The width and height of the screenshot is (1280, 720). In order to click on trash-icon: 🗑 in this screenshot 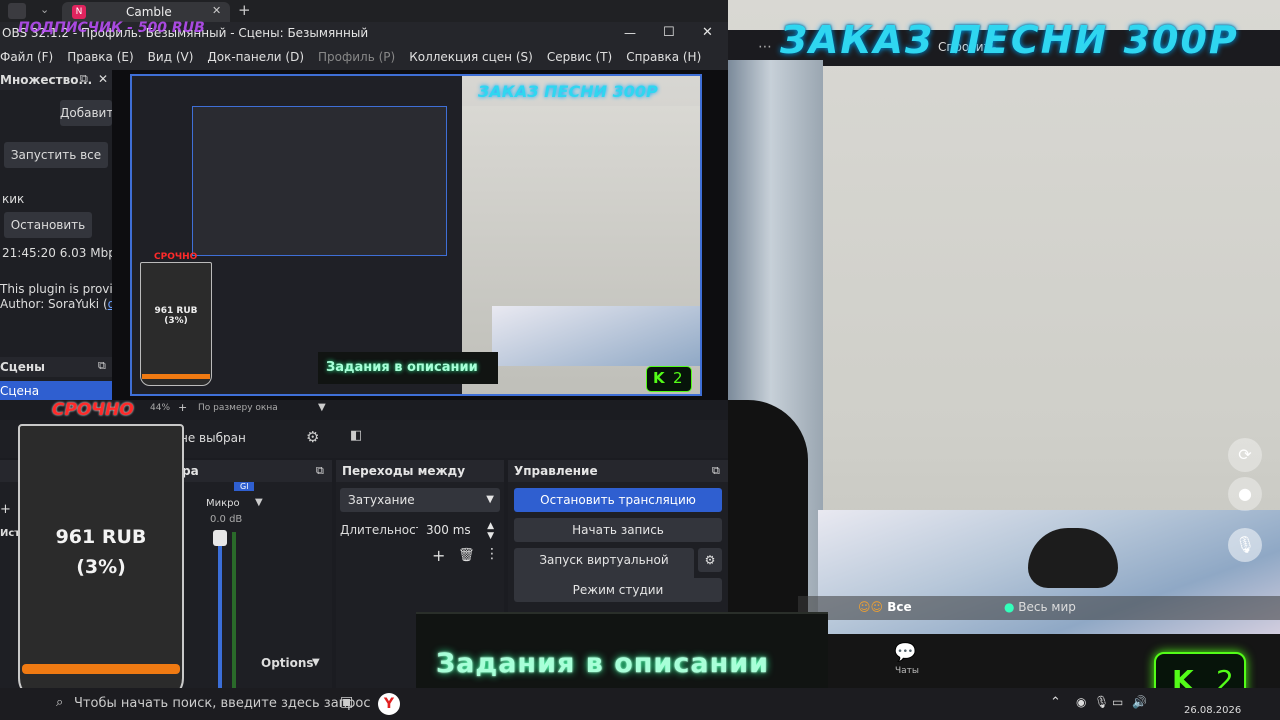, I will do `click(466, 555)`.